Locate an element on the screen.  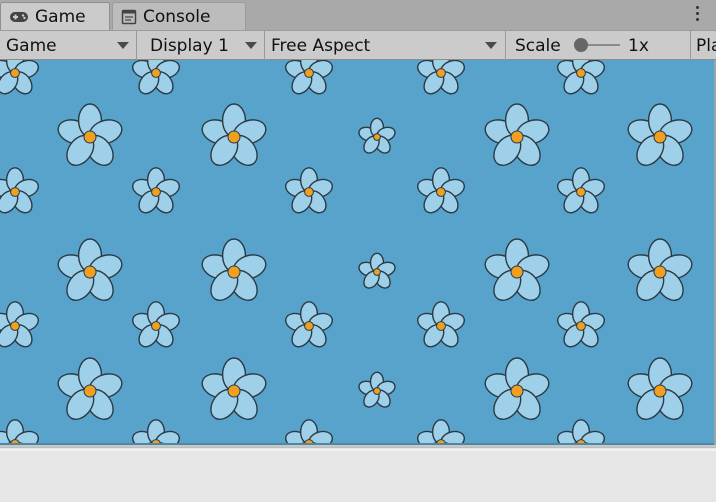
console-icon is located at coordinates (129, 16).